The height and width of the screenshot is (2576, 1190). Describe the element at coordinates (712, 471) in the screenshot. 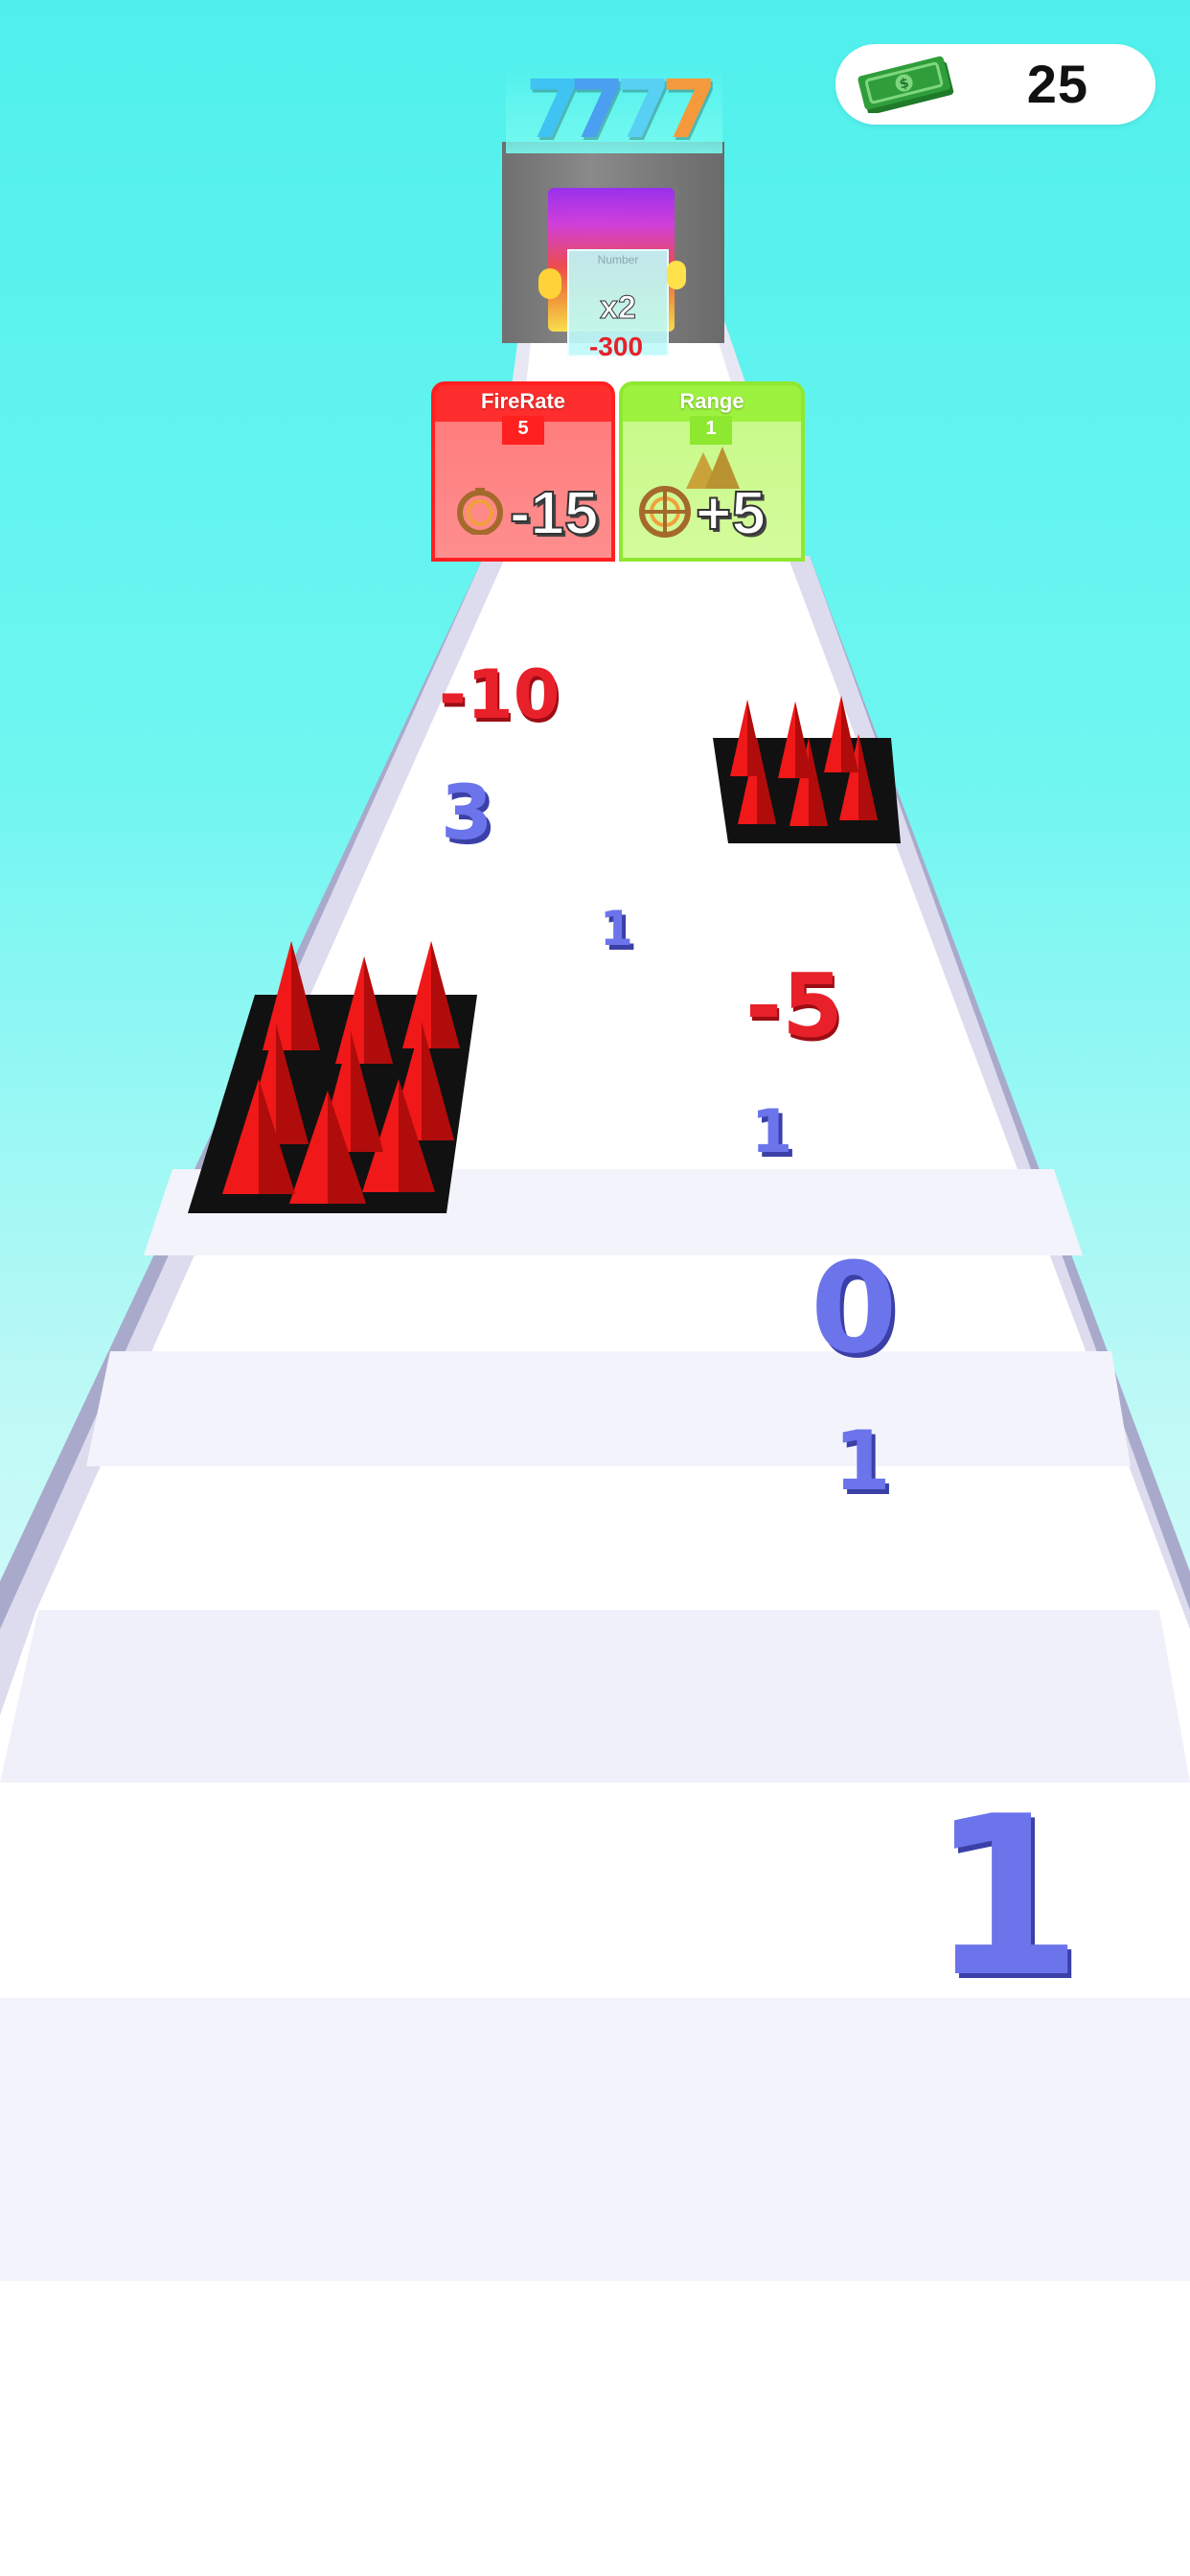

I see `range-gate: Range 1 +5` at that location.